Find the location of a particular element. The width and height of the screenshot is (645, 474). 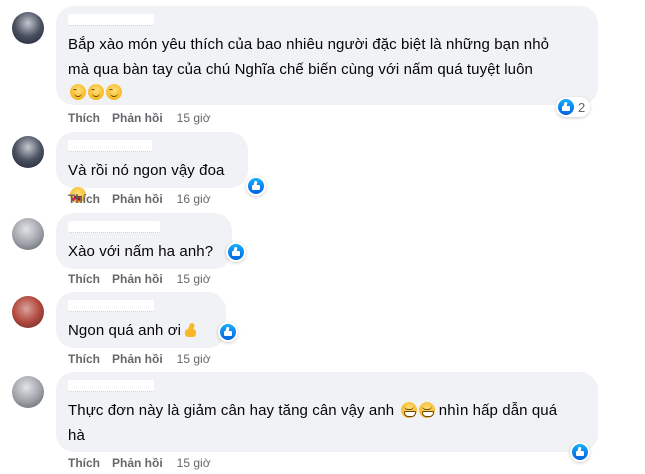

reaction-count-badge: 2 is located at coordinates (573, 107).